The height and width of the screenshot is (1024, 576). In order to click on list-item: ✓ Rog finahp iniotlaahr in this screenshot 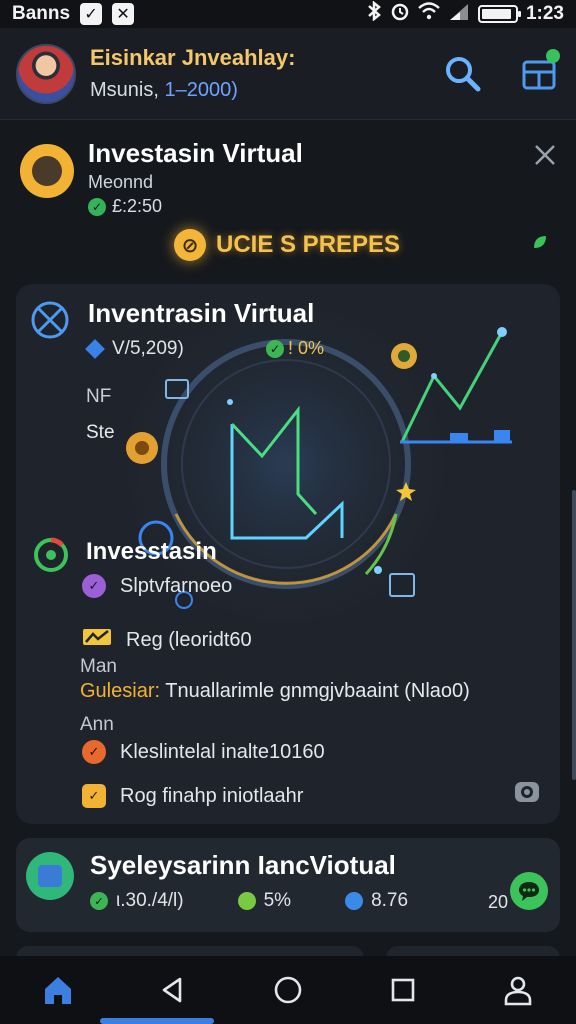, I will do `click(192, 796)`.